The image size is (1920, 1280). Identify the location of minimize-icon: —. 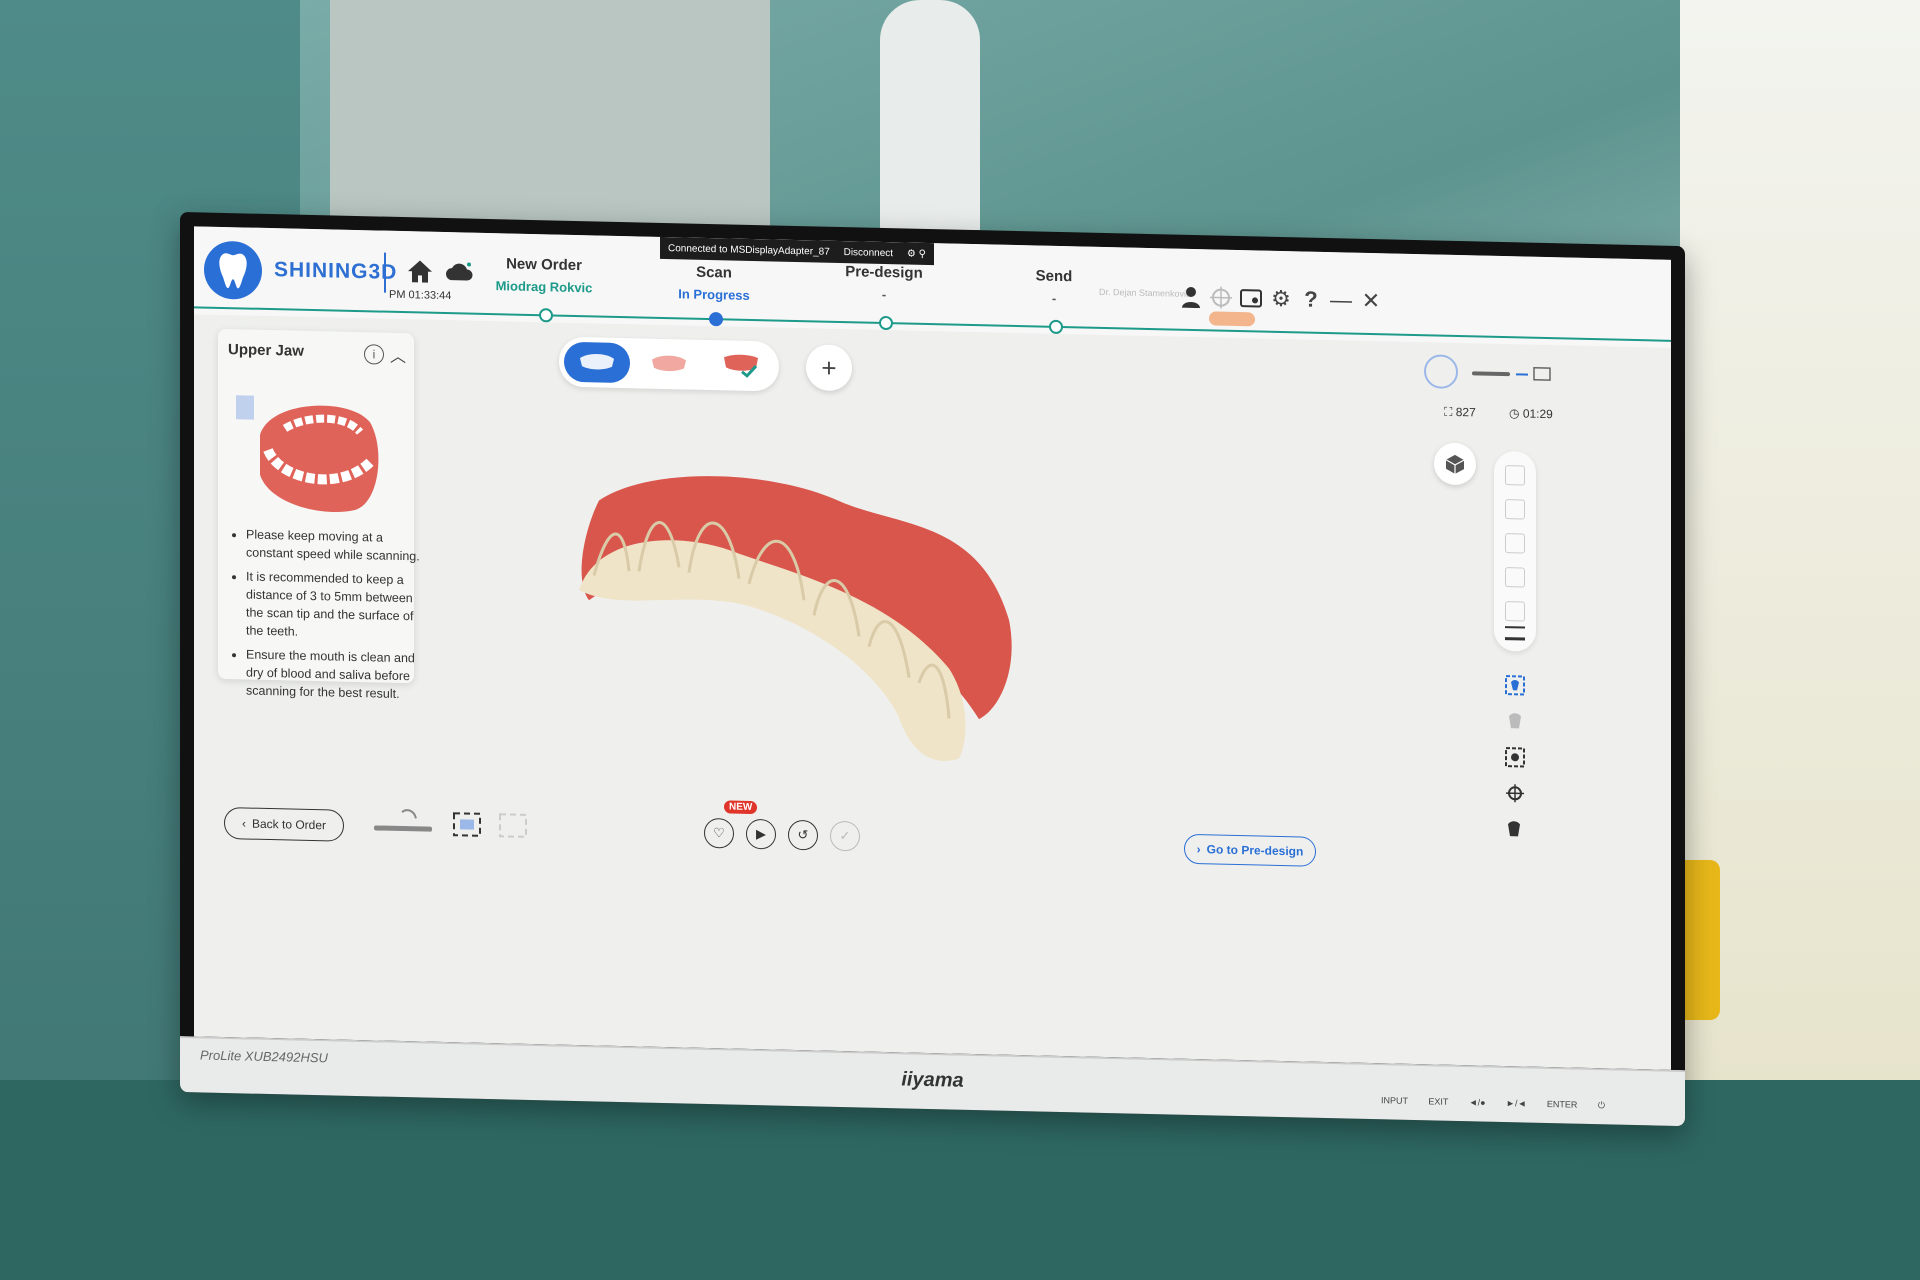
(1341, 300).